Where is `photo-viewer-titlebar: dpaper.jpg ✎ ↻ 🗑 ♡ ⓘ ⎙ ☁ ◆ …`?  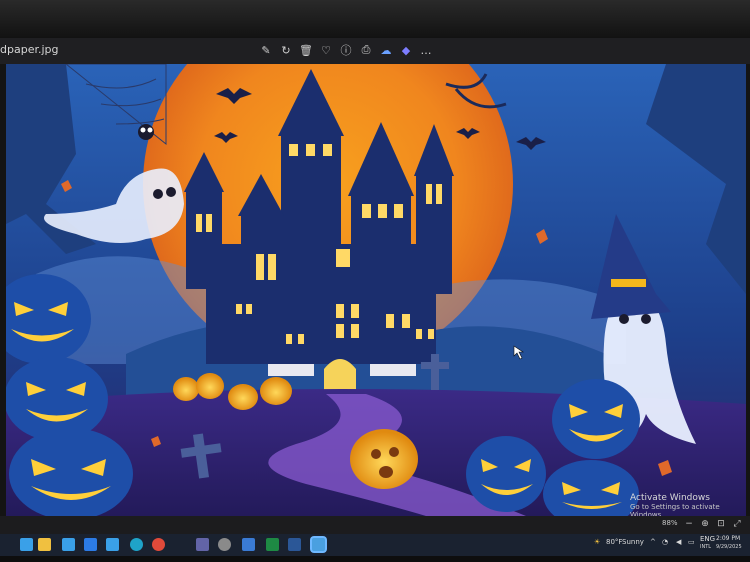
photo-viewer-titlebar: dpaper.jpg ✎ ↻ 🗑 ♡ ⓘ ⎙ ☁ ◆ … is located at coordinates (375, 51).